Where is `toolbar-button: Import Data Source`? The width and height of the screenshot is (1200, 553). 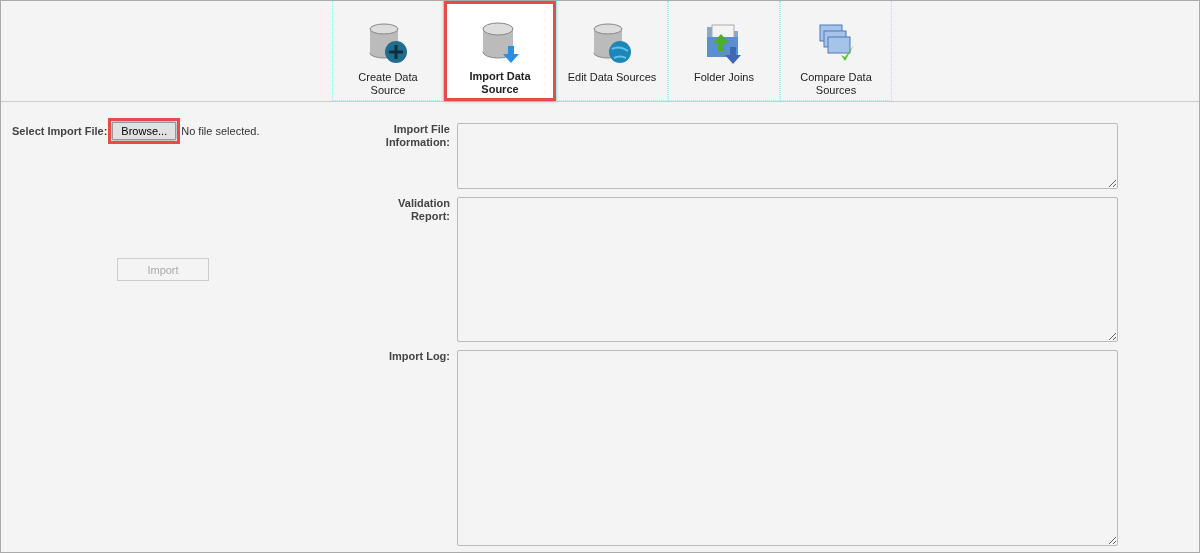
toolbar-button: Import Data Source is located at coordinates (500, 51).